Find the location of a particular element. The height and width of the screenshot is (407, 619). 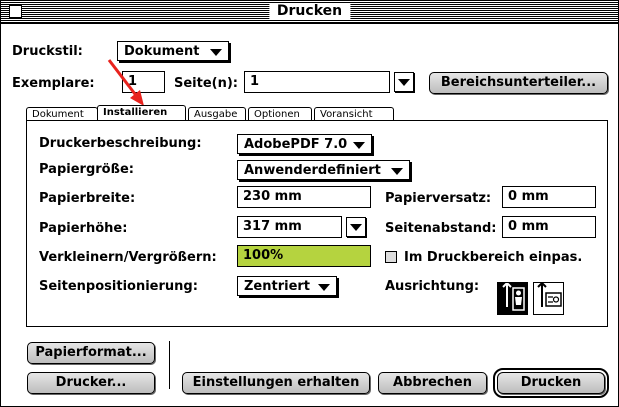

papierversatz-label: Papierversatz: is located at coordinates (438, 198).